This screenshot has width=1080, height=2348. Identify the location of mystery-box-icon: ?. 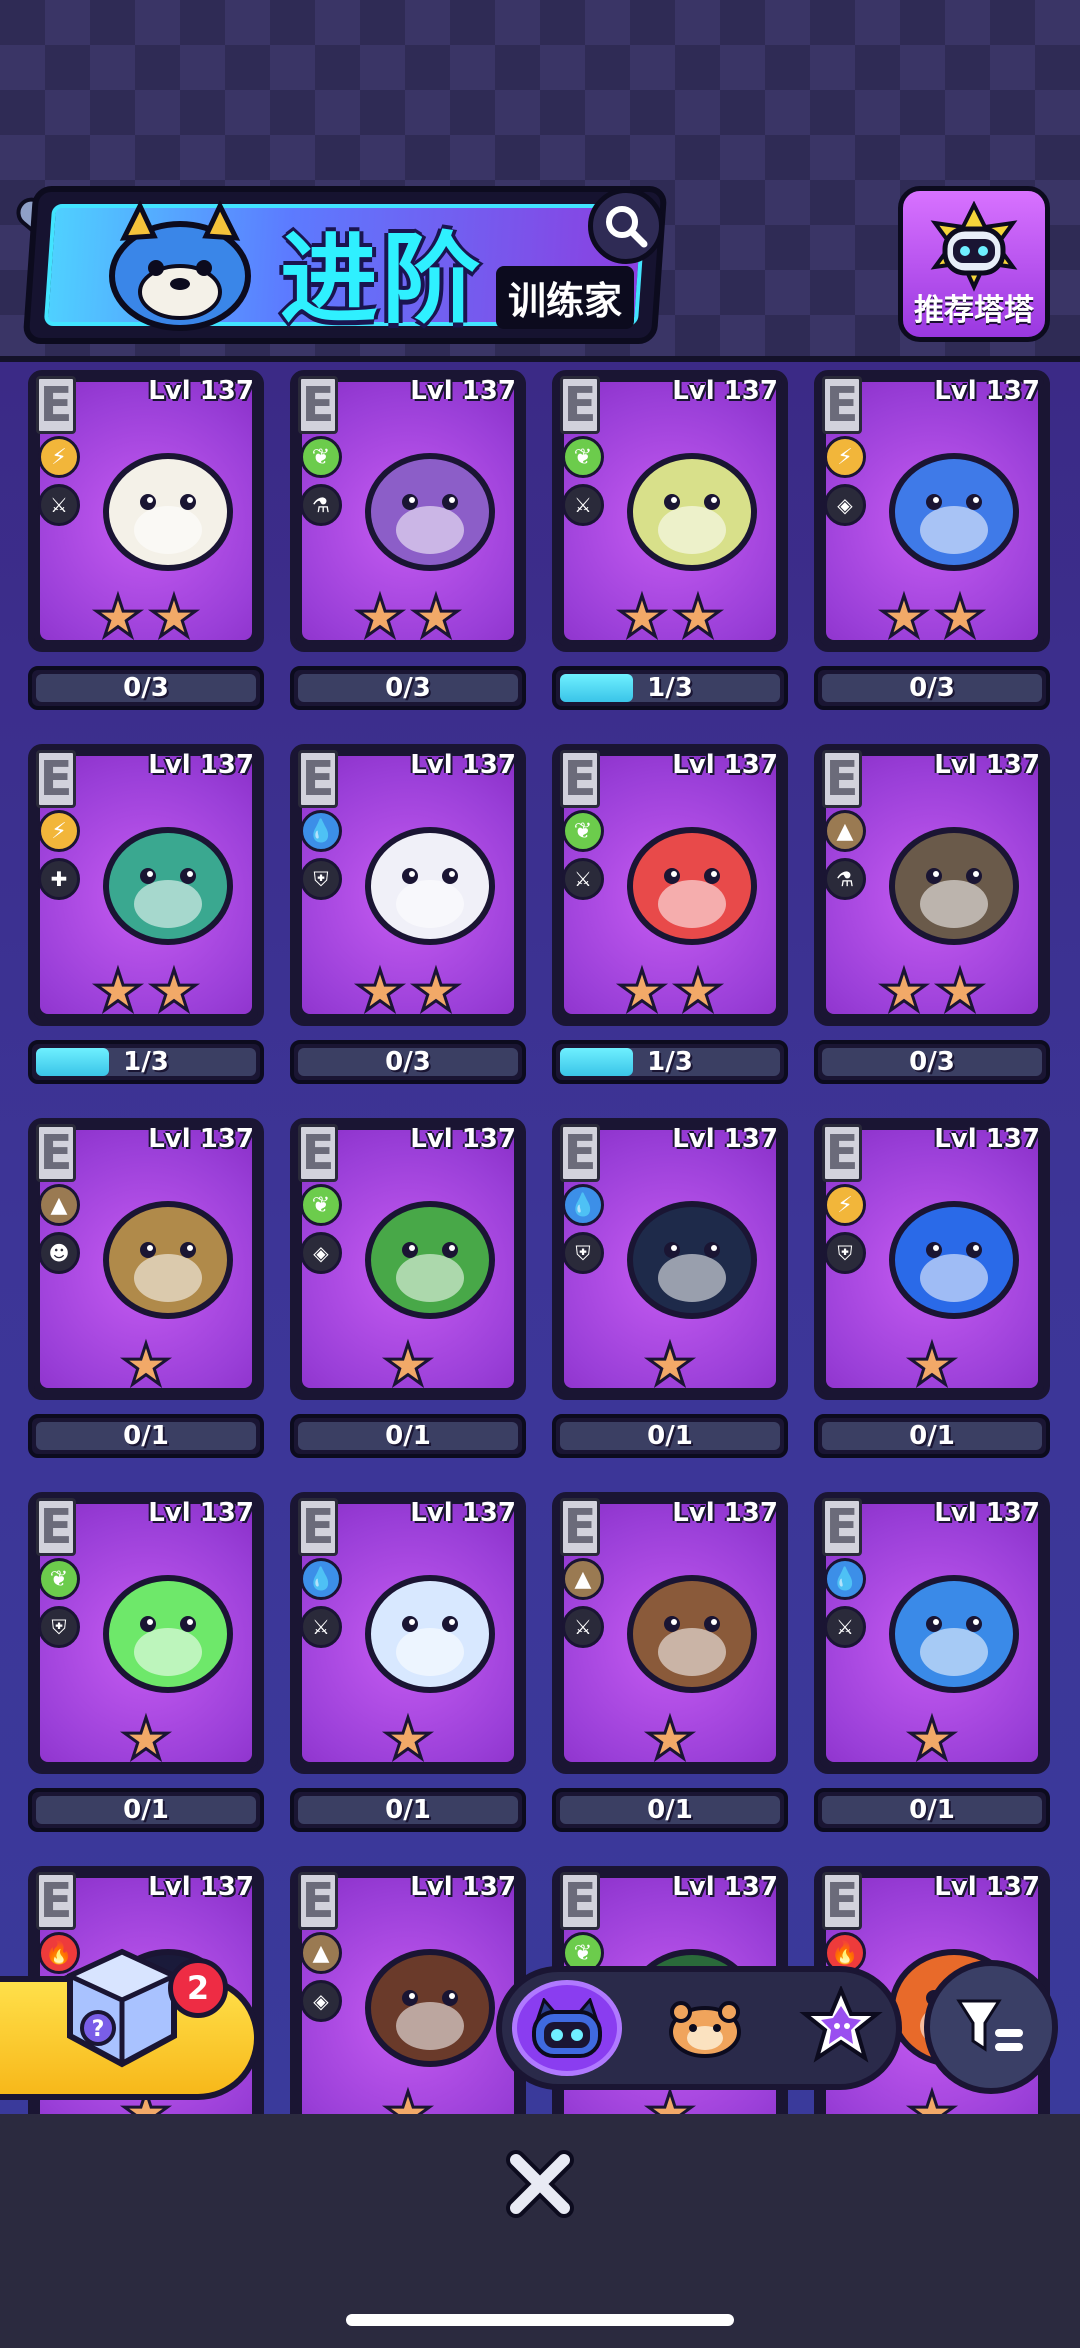
(122, 2008).